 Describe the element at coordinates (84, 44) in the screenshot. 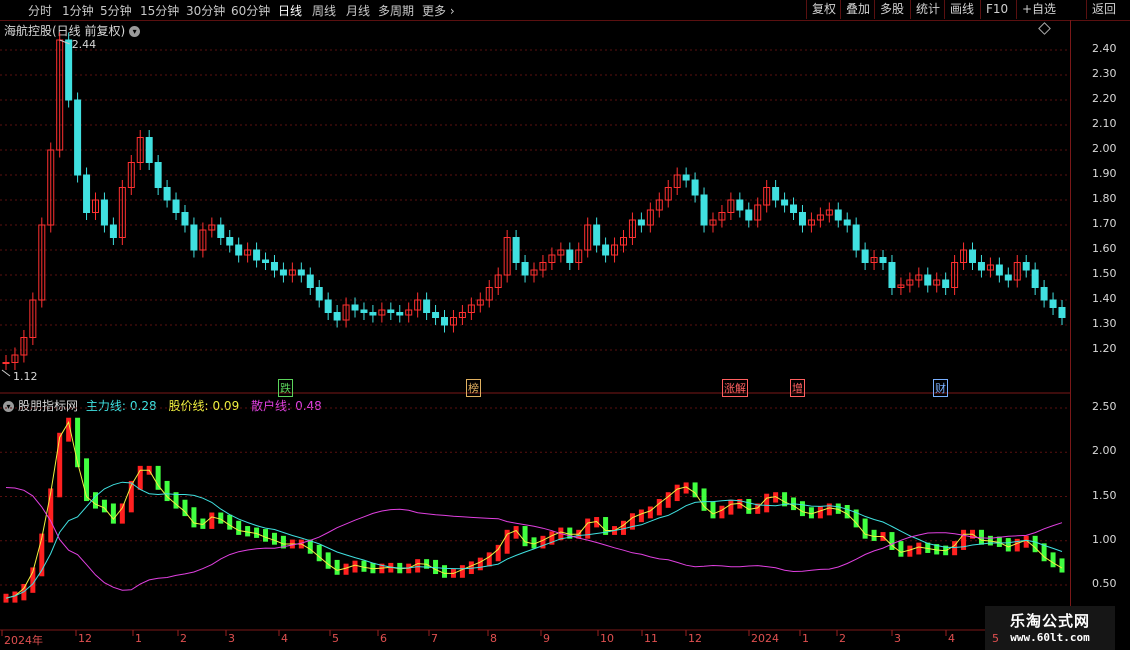

I see `high-label: 2.44` at that location.